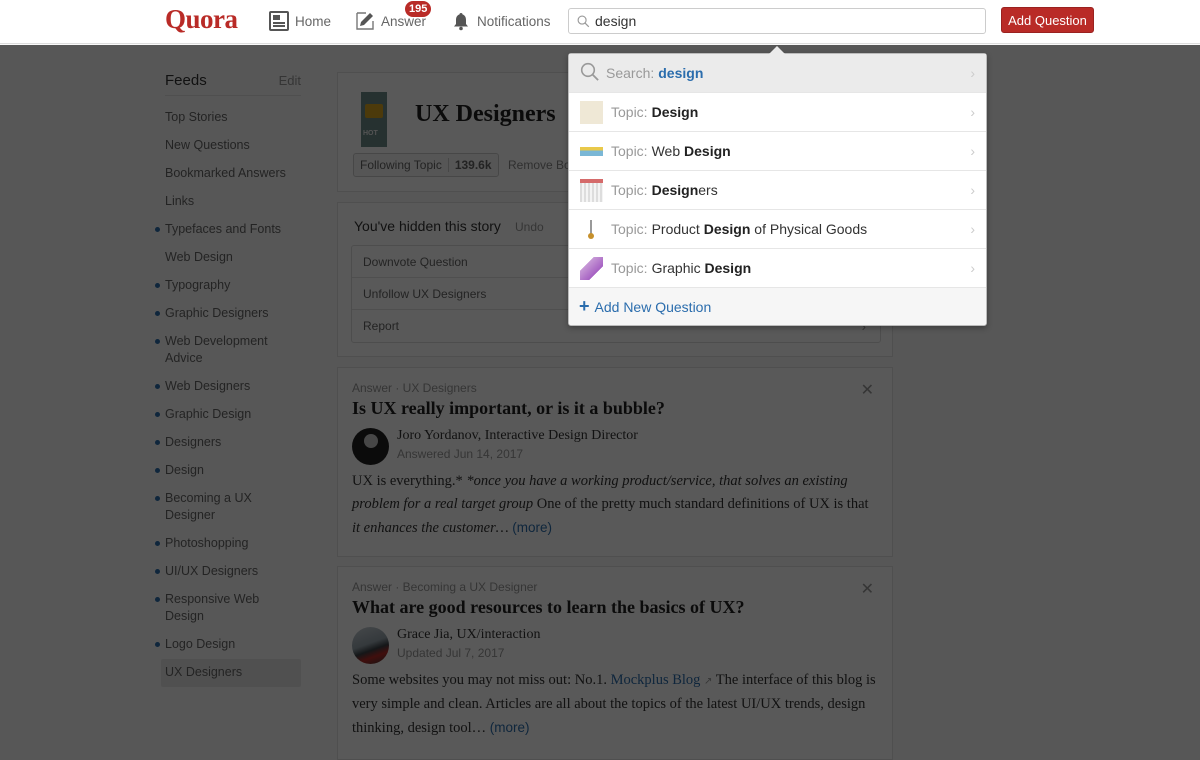 This screenshot has width=1200, height=760. I want to click on add-question-button: Add Question, so click(1047, 20).